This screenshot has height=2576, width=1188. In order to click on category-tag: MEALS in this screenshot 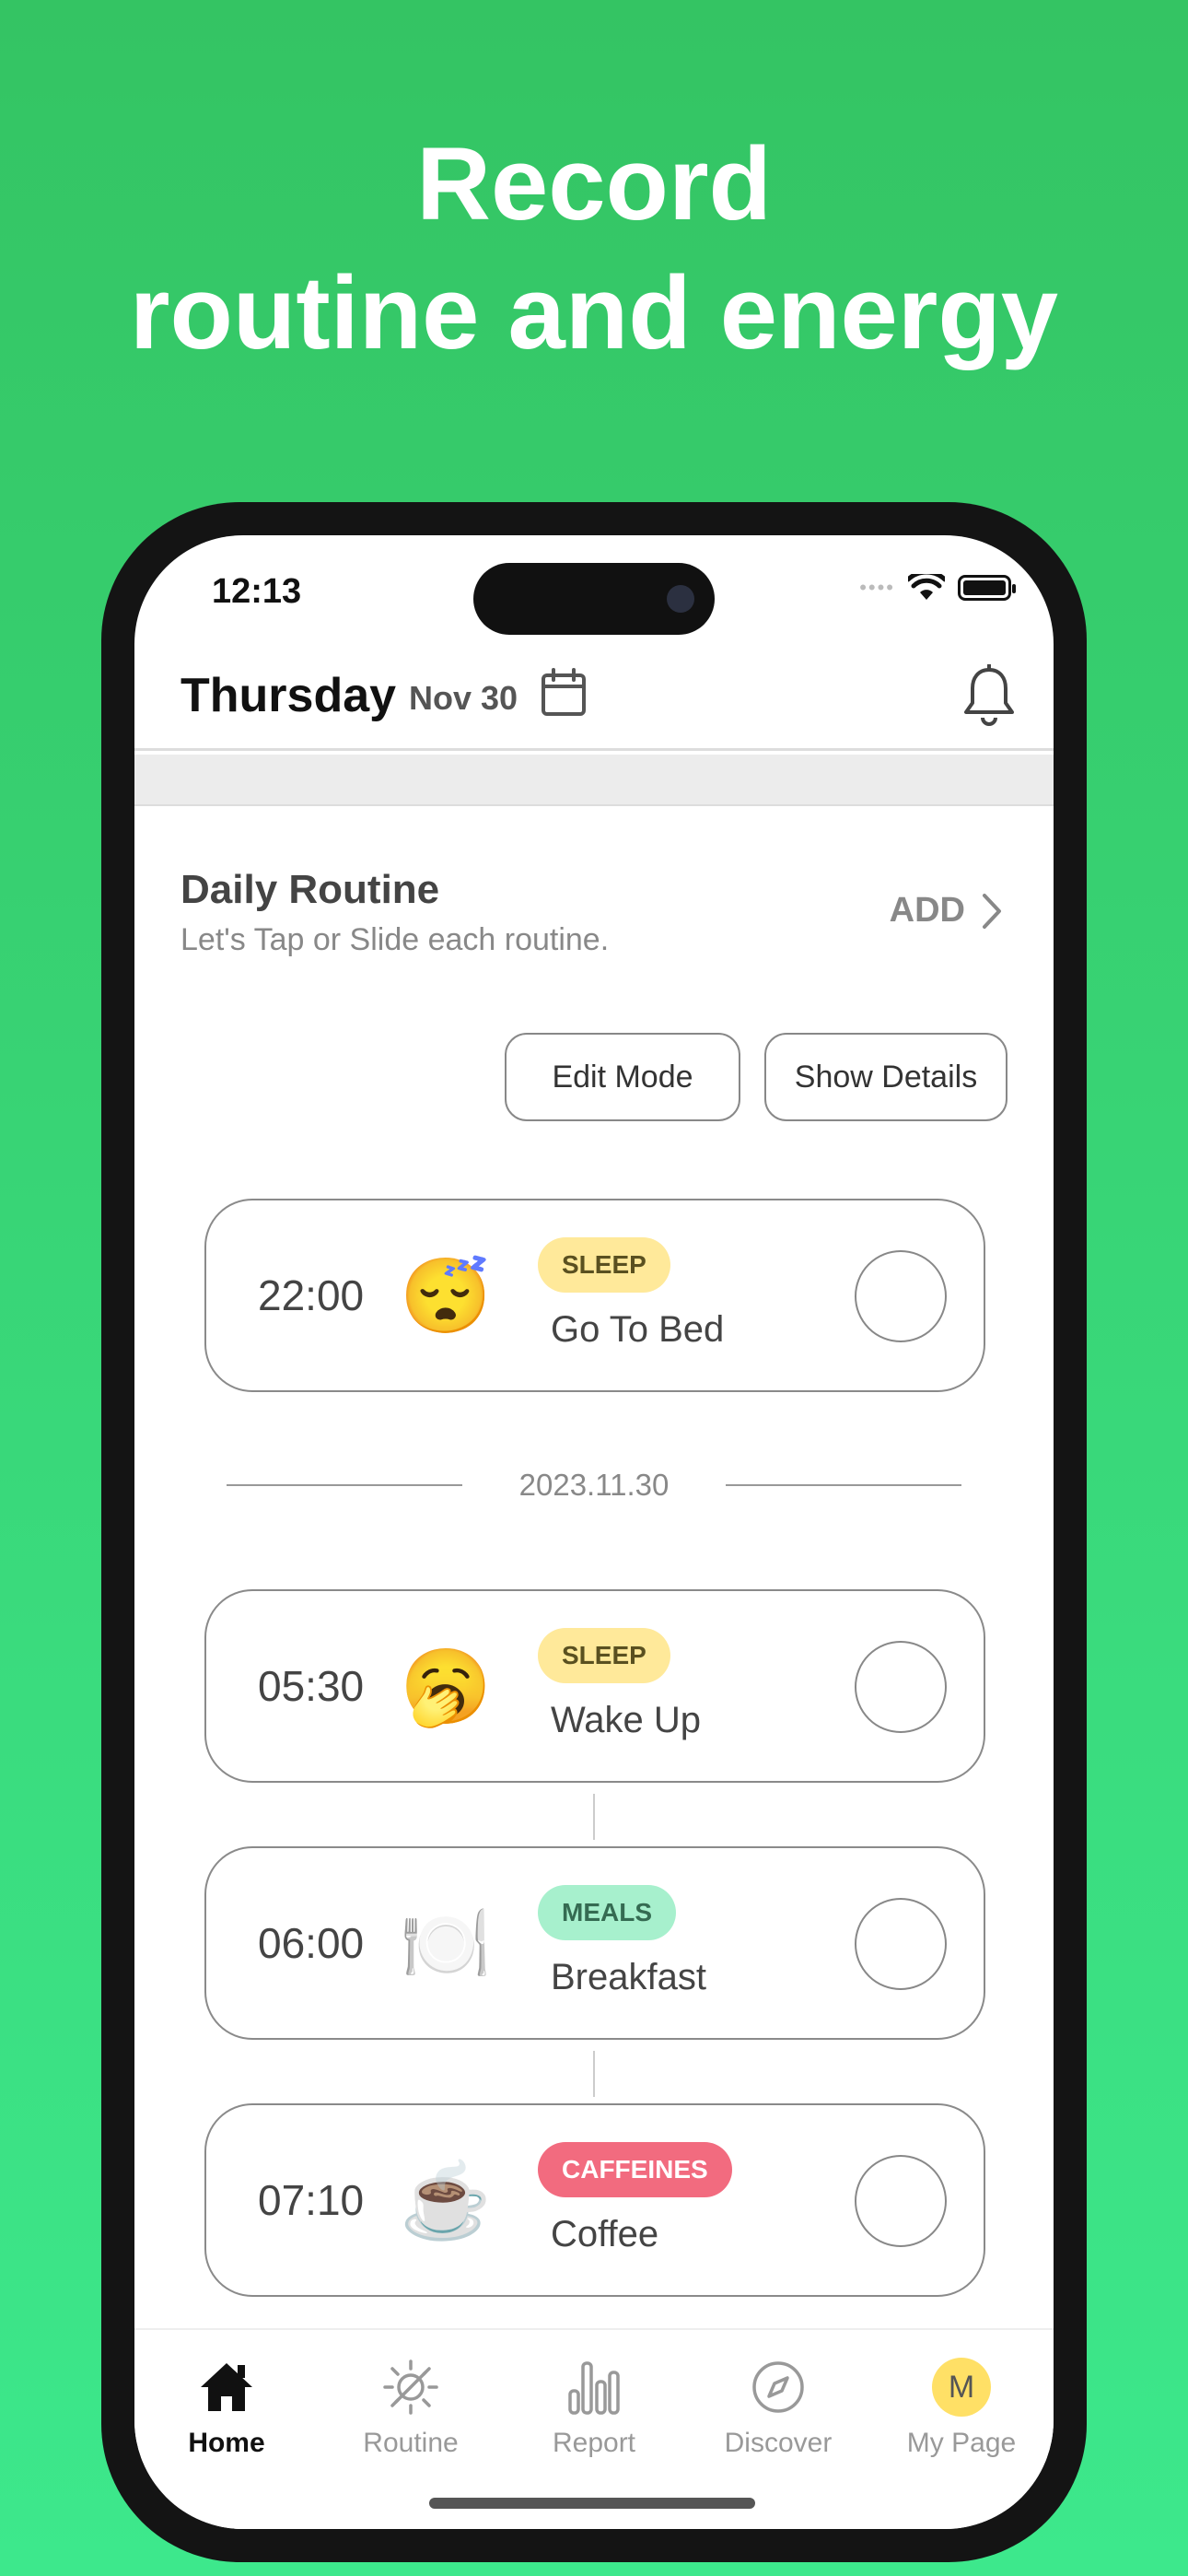, I will do `click(607, 1913)`.